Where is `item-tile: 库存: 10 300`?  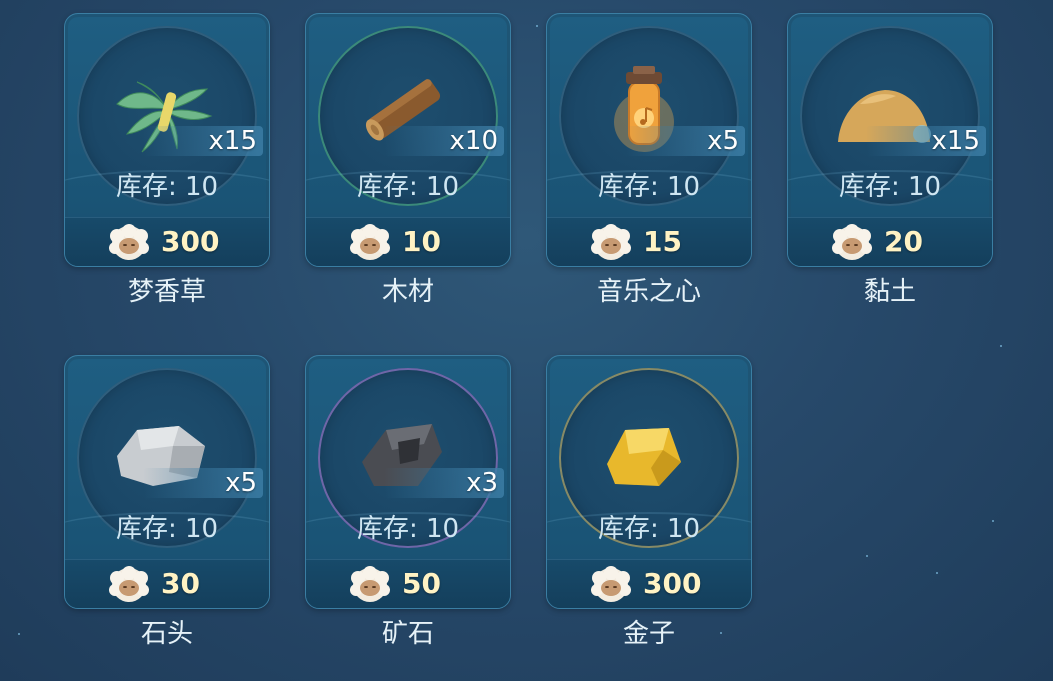
item-tile: 库存: 10 300 is located at coordinates (649, 482).